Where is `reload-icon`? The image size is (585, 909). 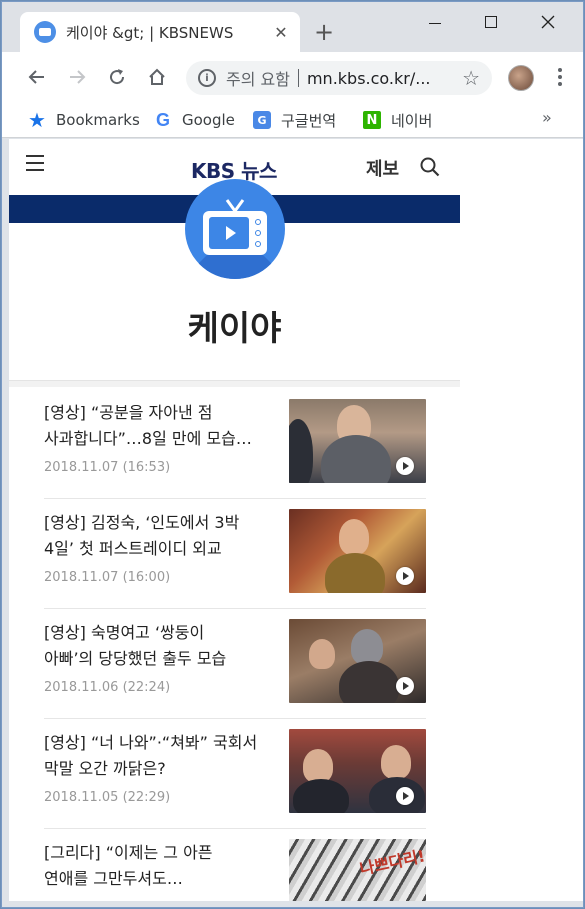 reload-icon is located at coordinates (117, 77).